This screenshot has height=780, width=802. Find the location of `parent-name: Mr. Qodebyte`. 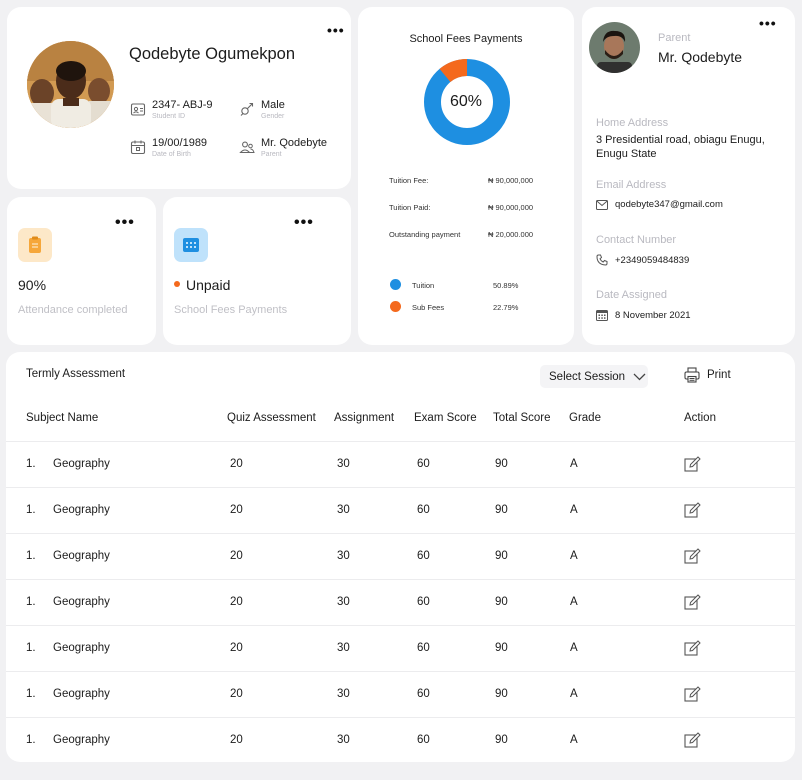

parent-name: Mr. Qodebyte is located at coordinates (700, 57).